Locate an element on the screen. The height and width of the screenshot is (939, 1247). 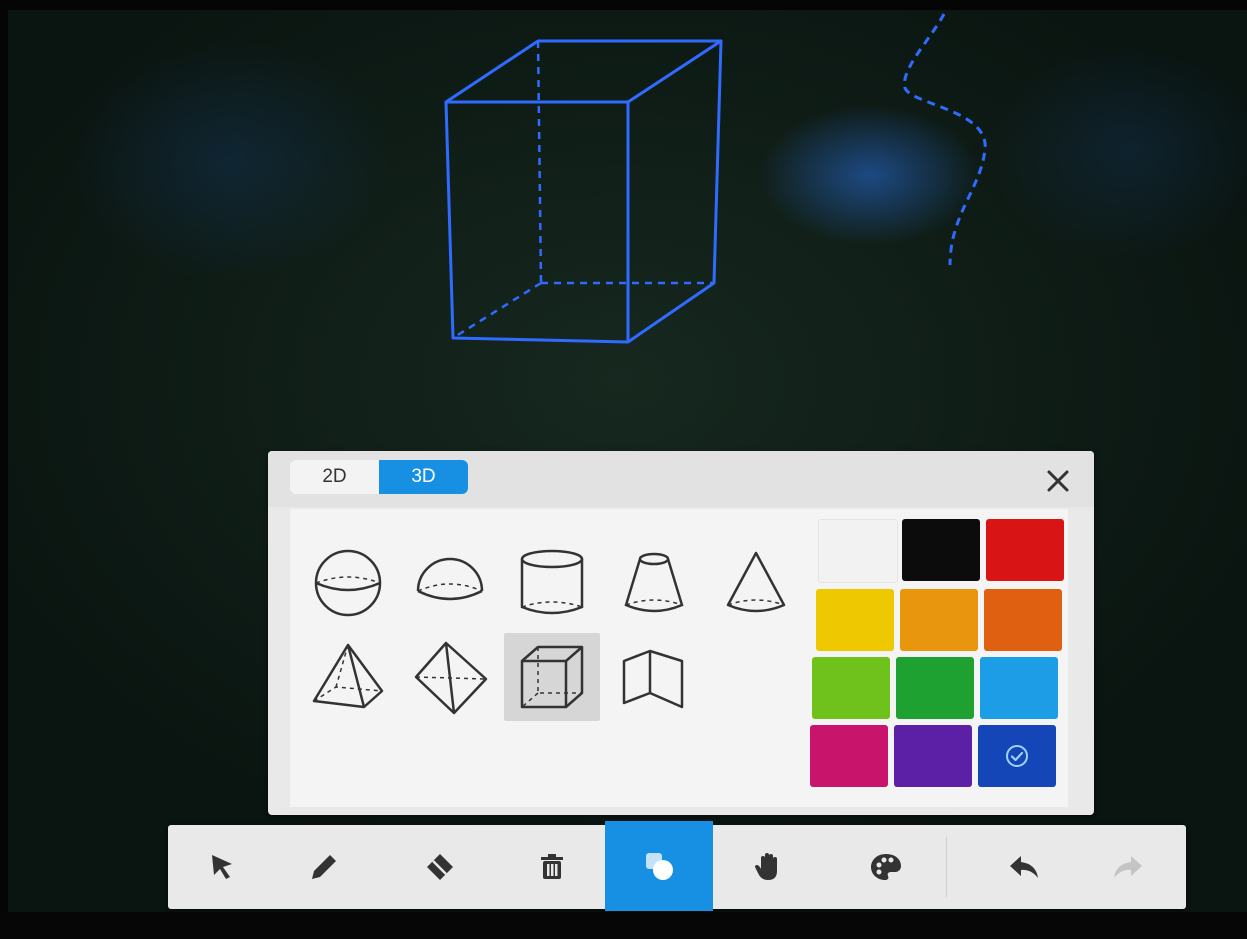
cylinder-icon is located at coordinates (552, 582).